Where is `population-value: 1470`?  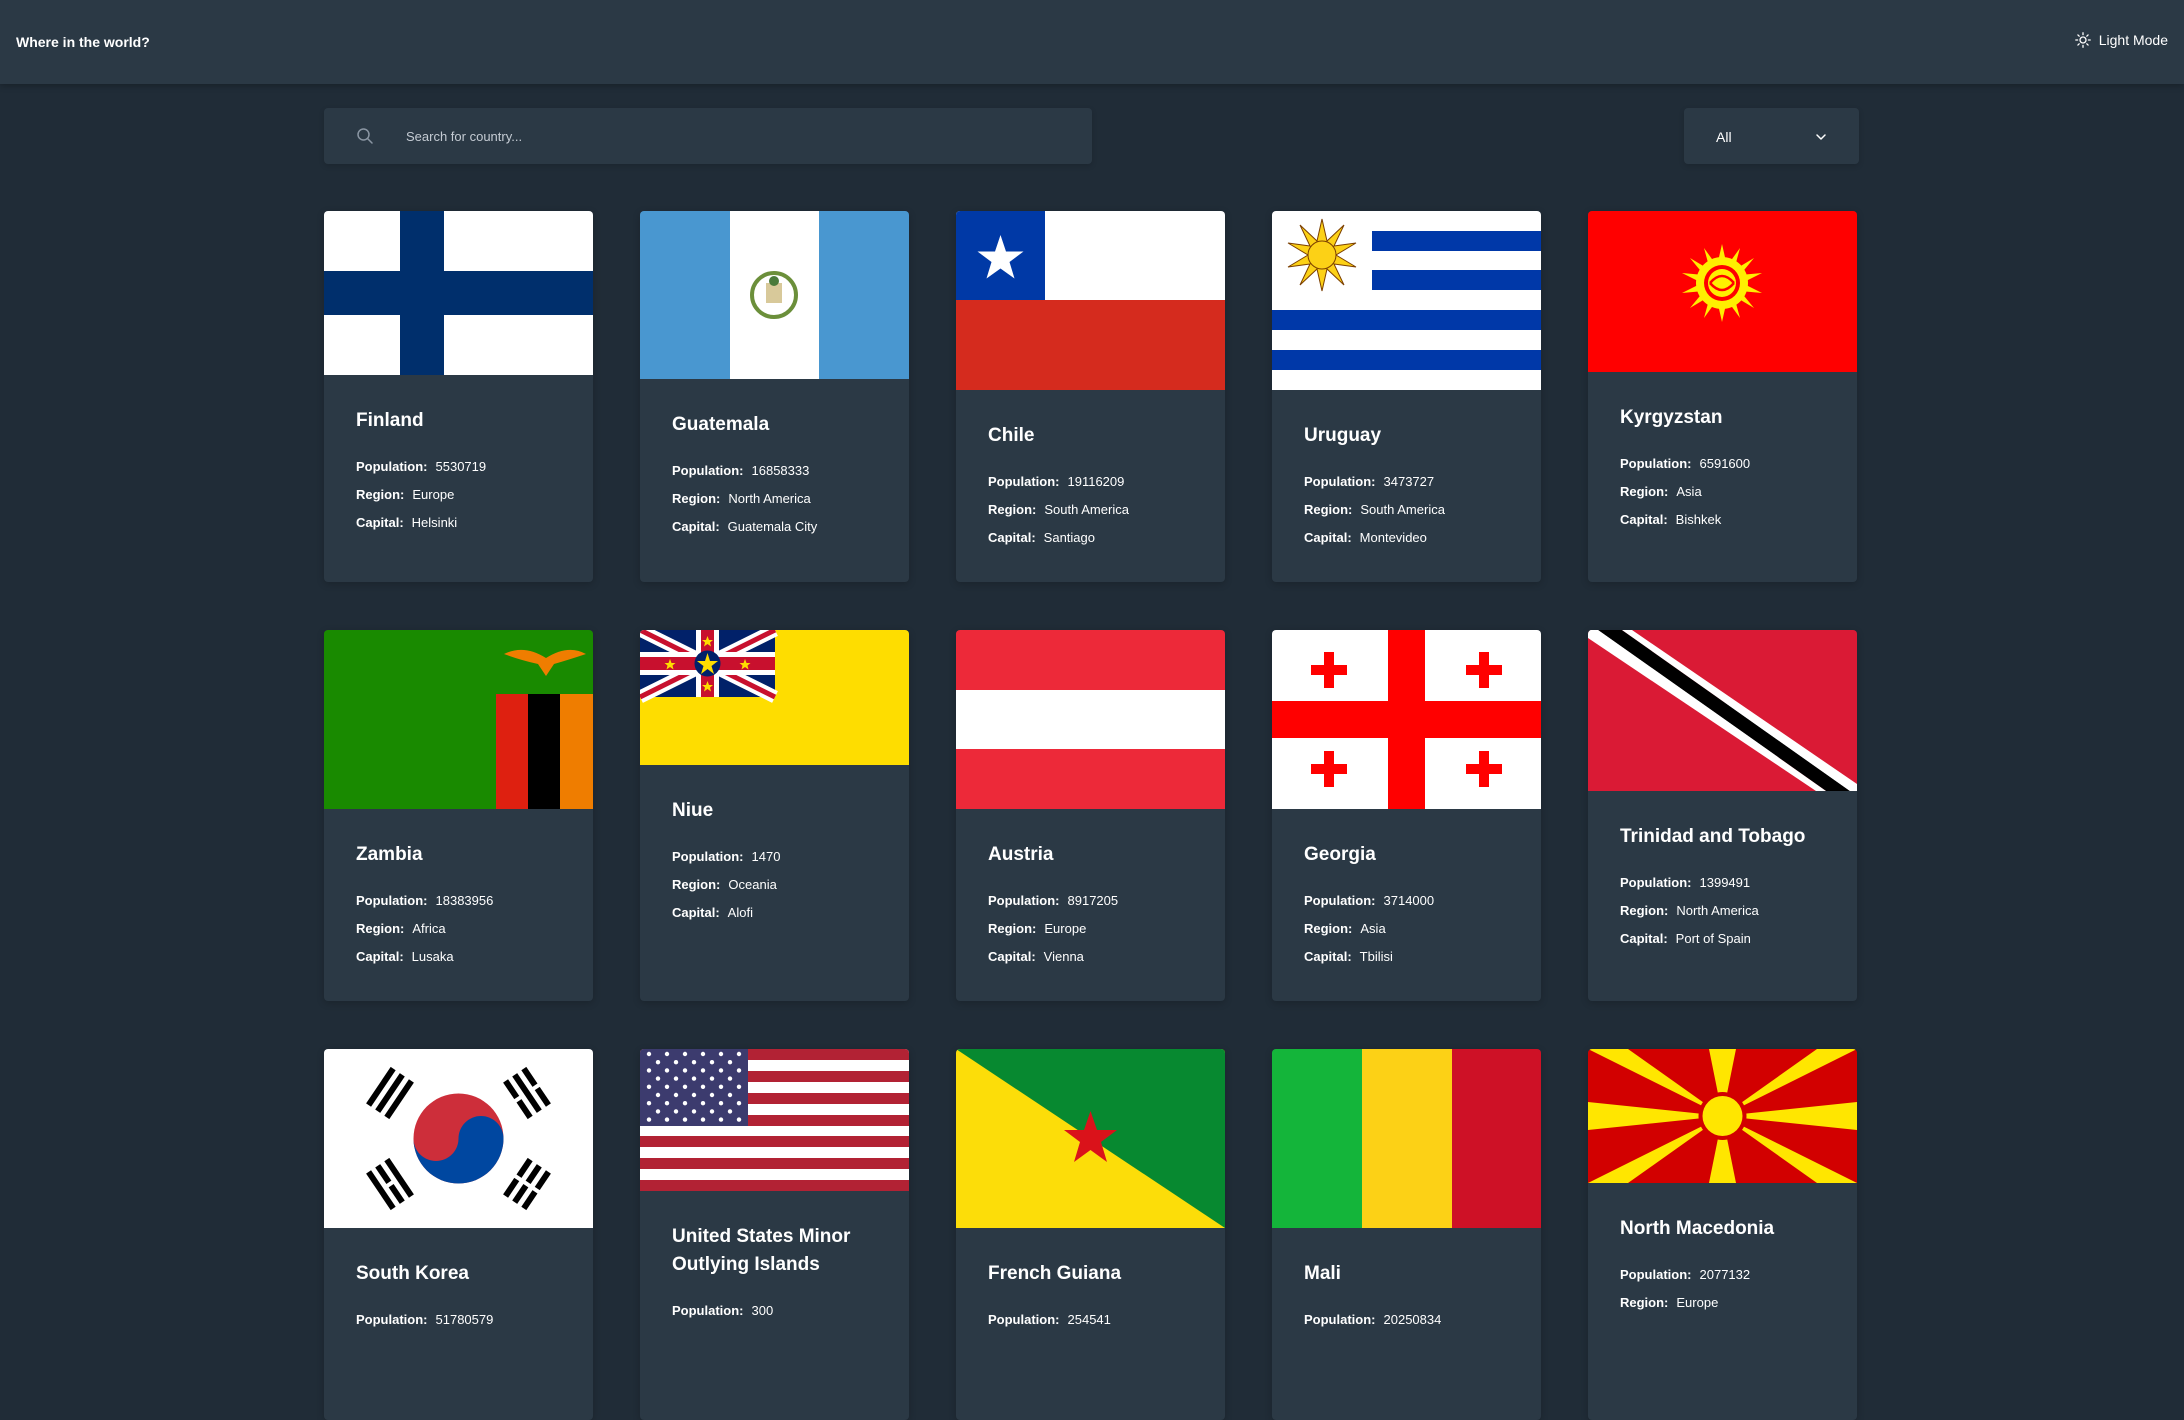 population-value: 1470 is located at coordinates (766, 856).